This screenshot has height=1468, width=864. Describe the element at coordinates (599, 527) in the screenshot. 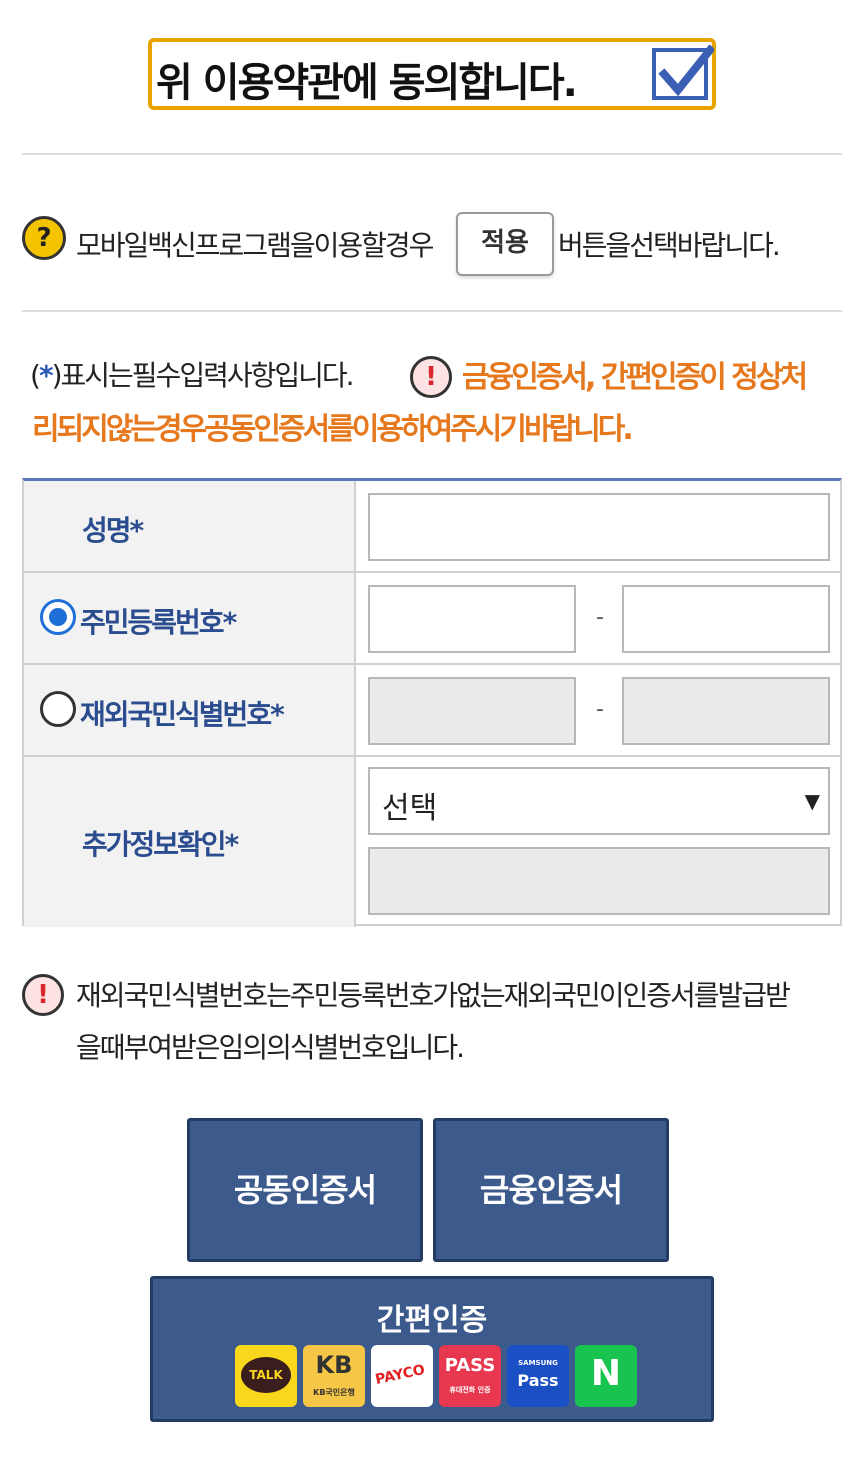

I see `name-input` at that location.